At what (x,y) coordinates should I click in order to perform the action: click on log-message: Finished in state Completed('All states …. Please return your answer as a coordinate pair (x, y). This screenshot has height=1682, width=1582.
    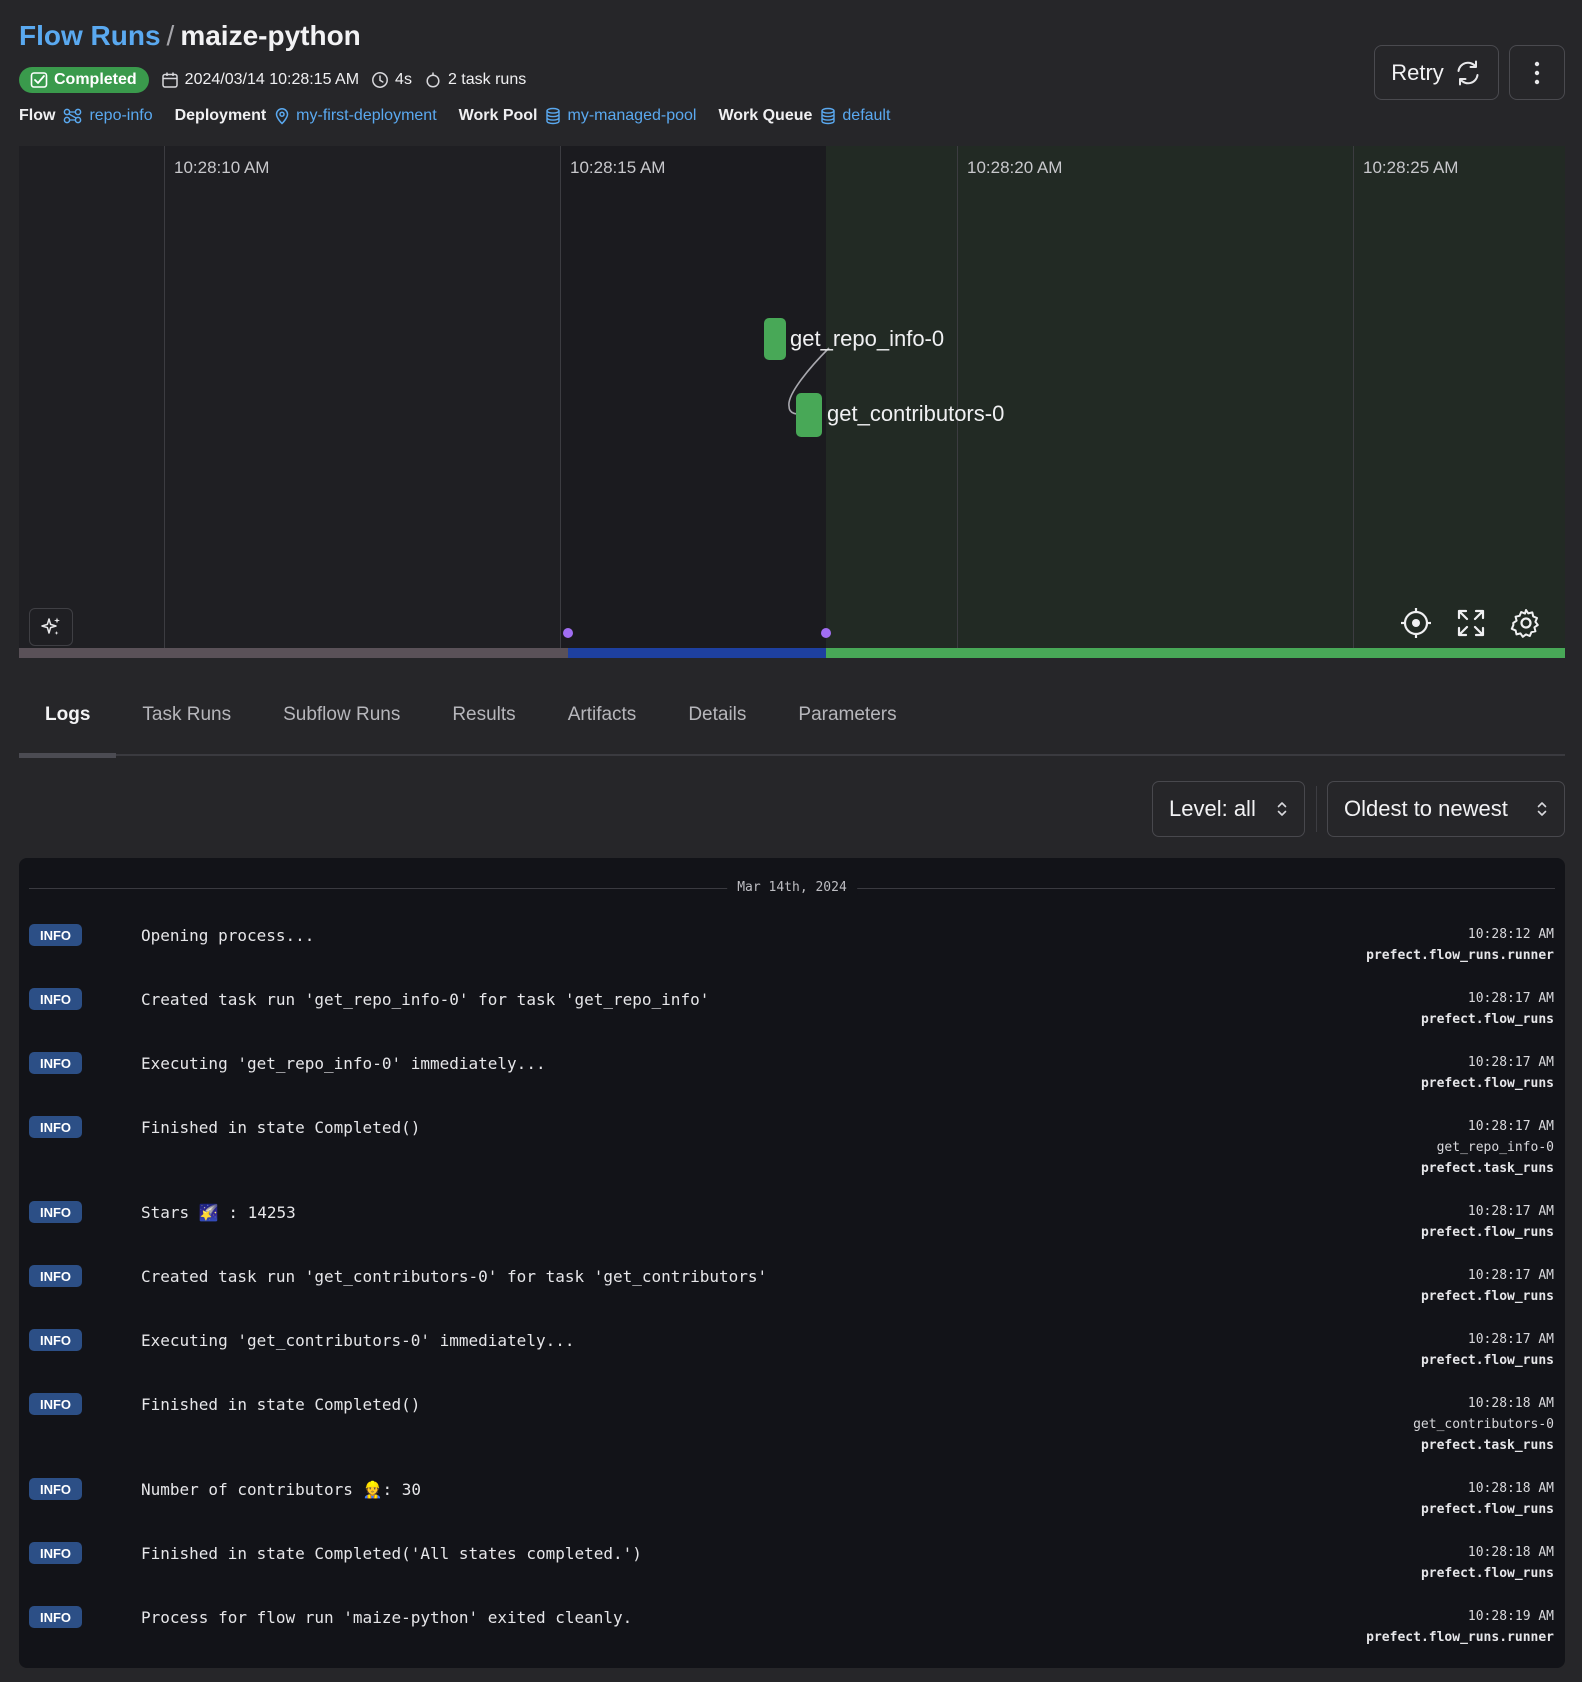
    Looking at the image, I should click on (391, 1553).